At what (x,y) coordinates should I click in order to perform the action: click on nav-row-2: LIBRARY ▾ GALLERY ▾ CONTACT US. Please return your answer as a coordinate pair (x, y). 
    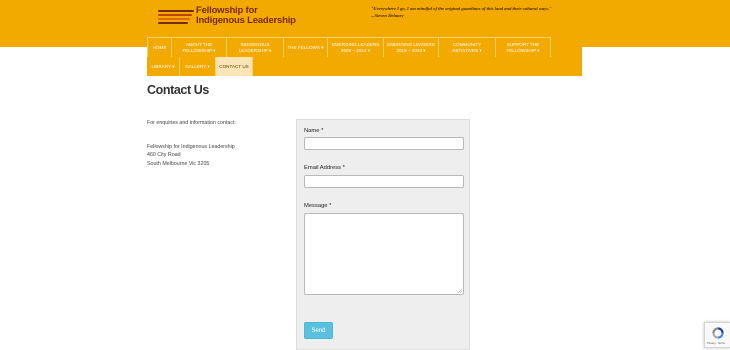
    Looking at the image, I should click on (200, 66).